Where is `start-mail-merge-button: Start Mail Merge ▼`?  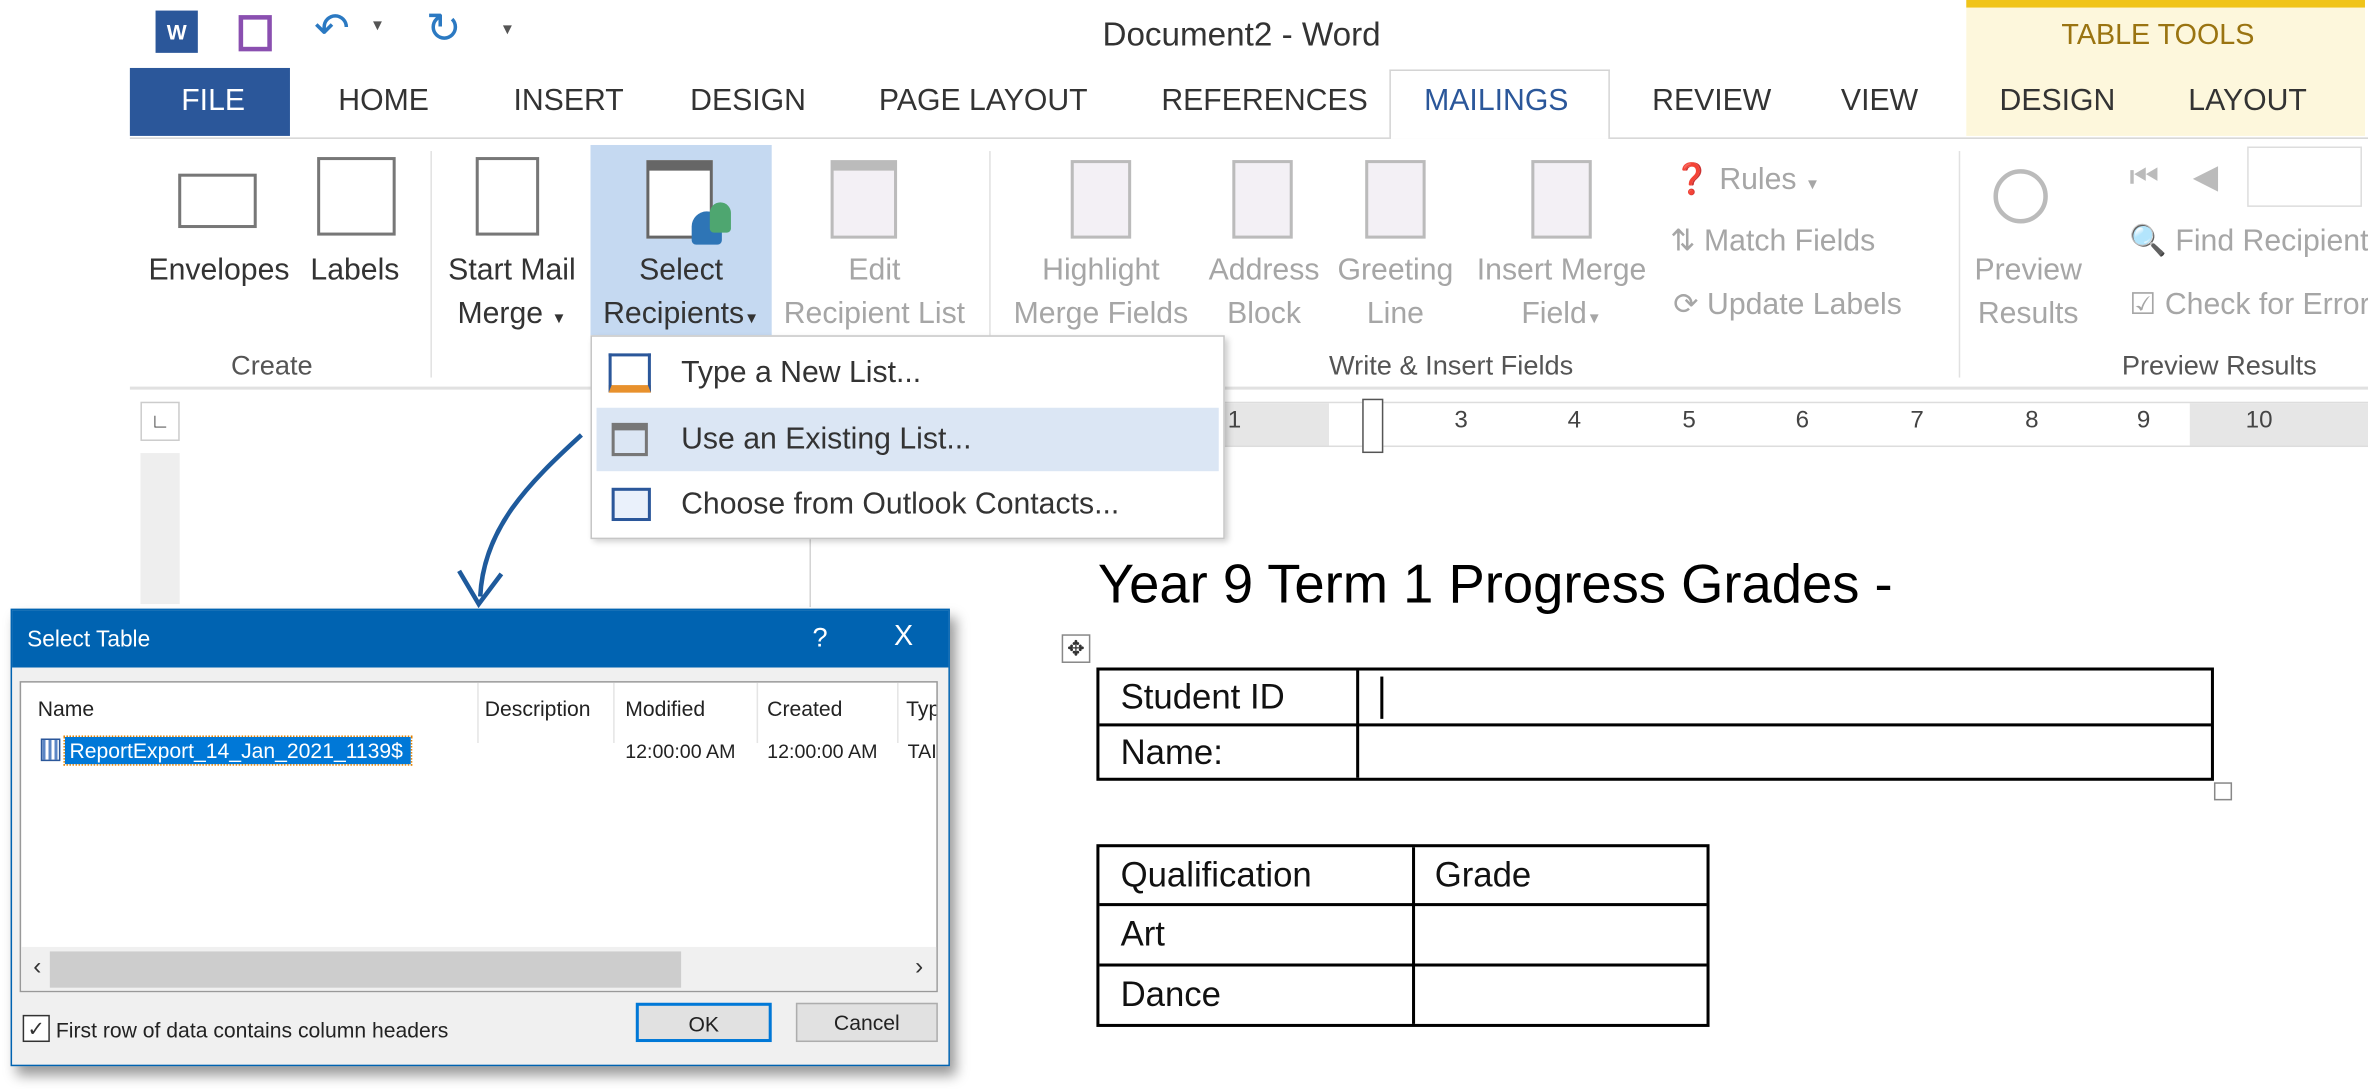
start-mail-merge-button: Start Mail Merge ▼ is located at coordinates (512, 295).